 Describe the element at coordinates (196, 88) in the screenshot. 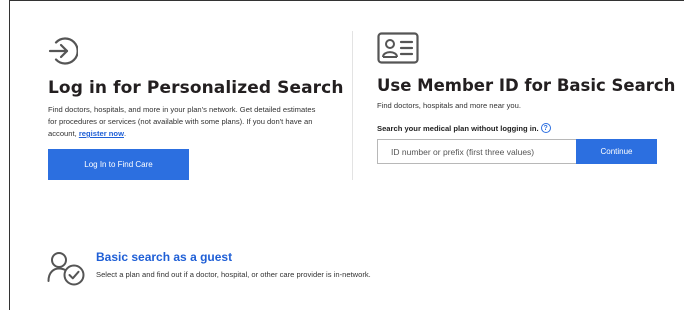

I see `login-section-title: Log in for Personalized Search` at that location.